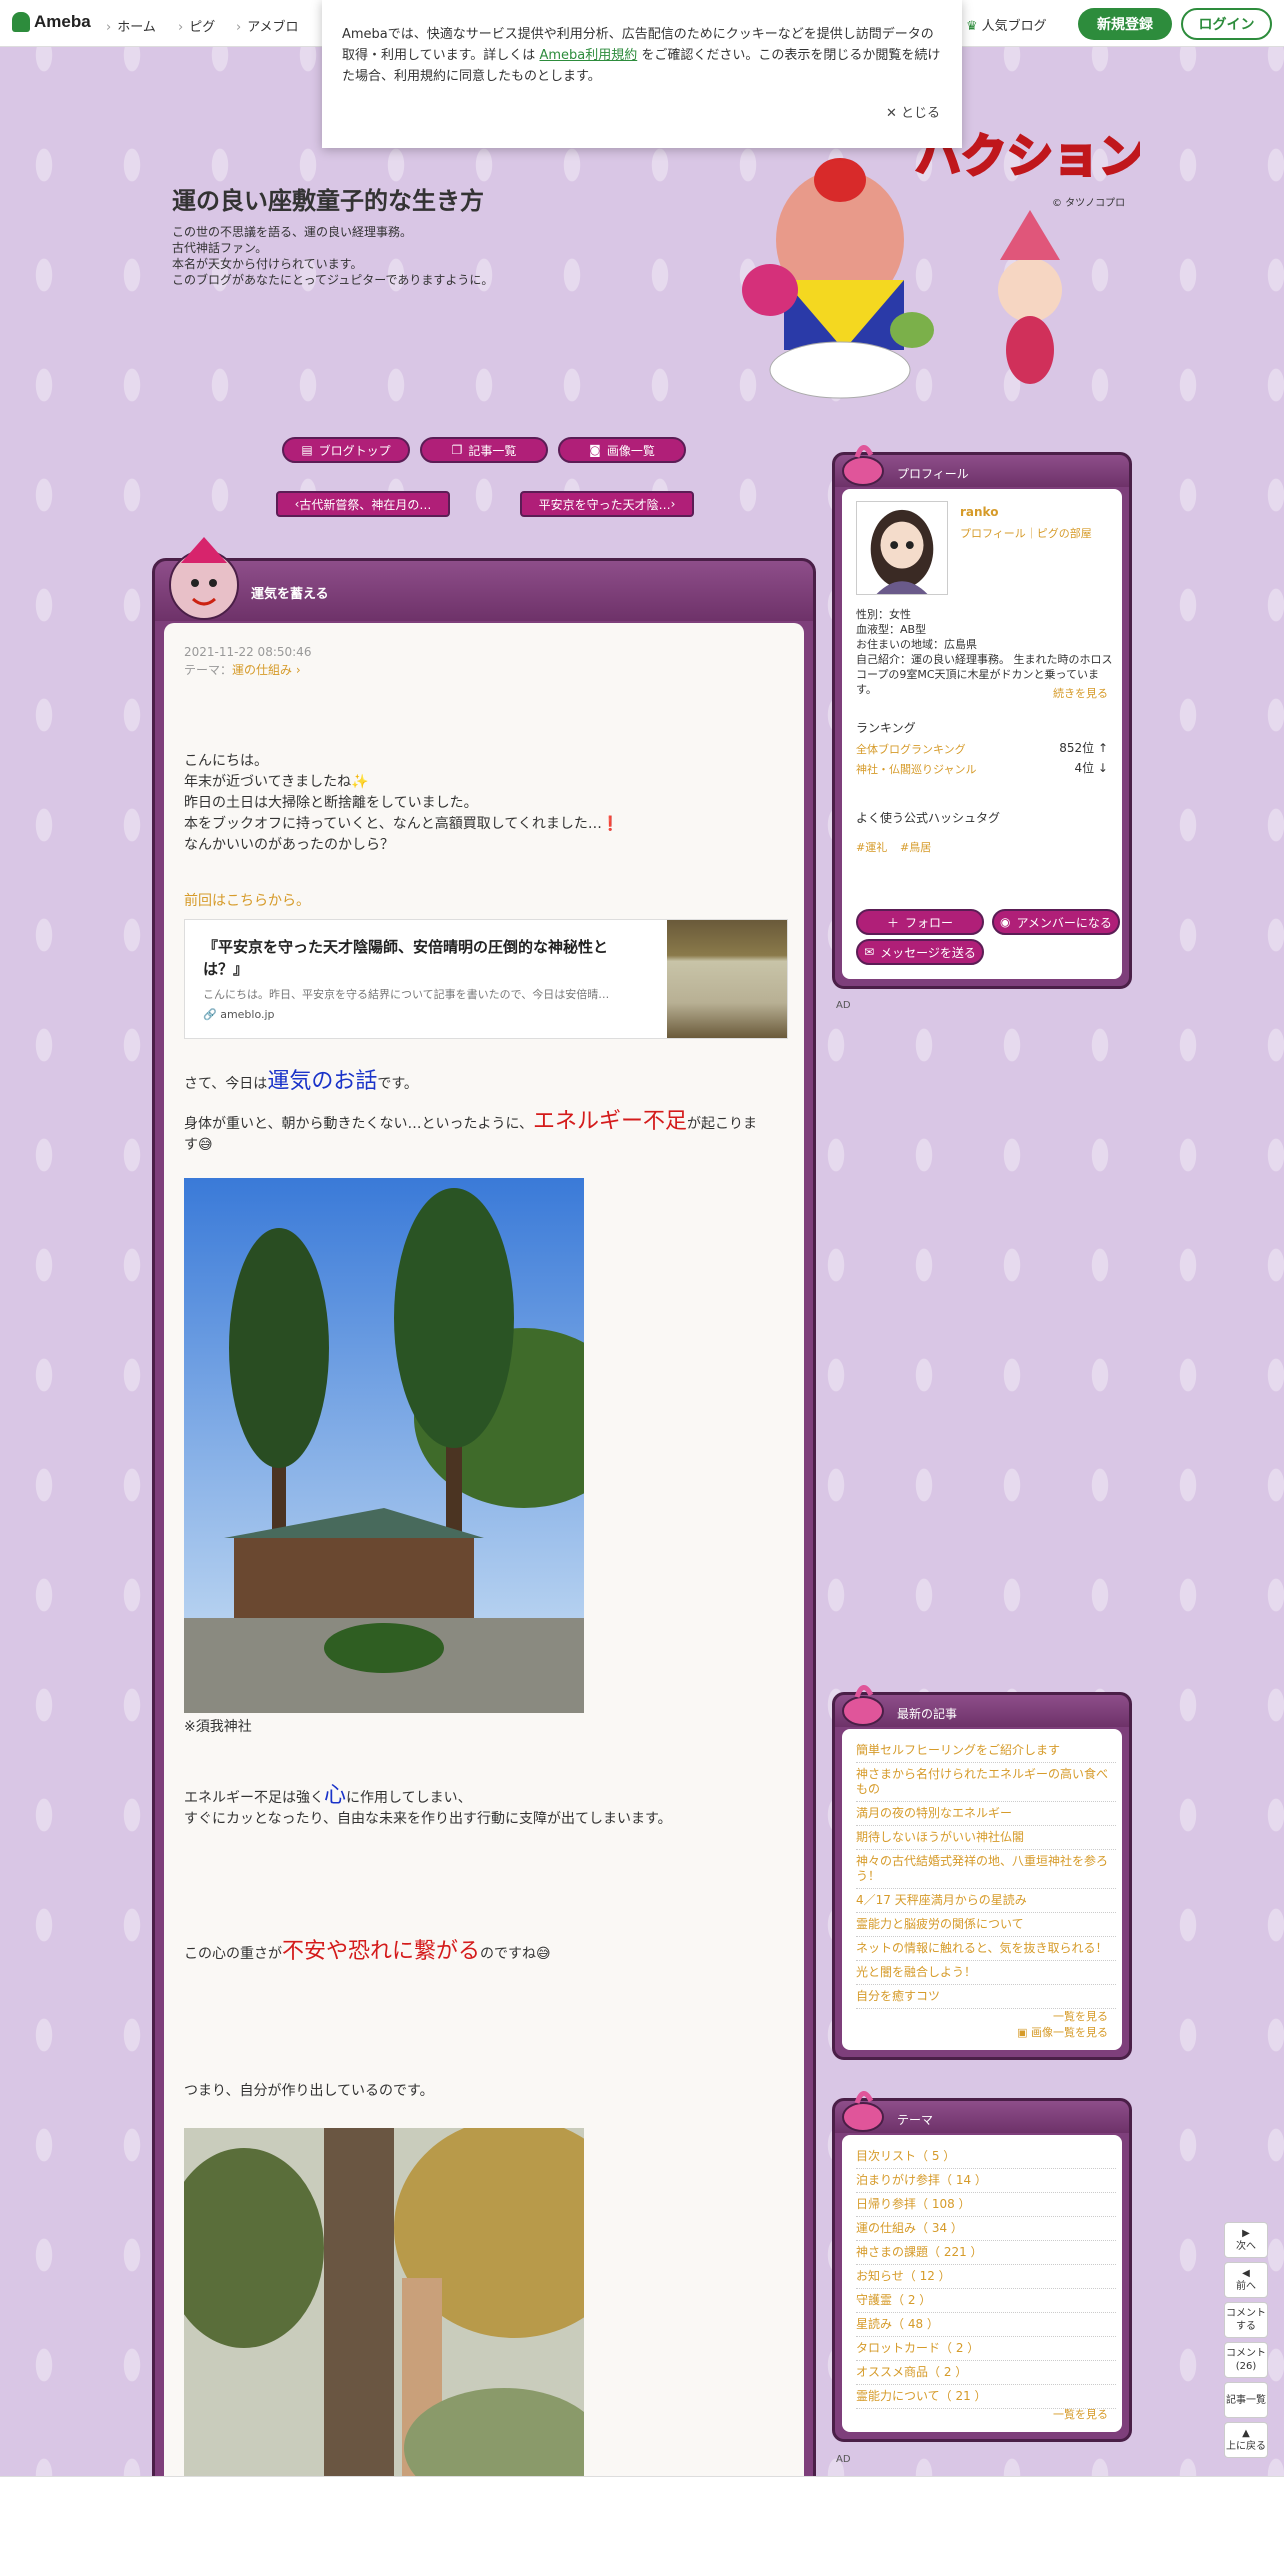 This screenshot has width=1284, height=2568. Describe the element at coordinates (927, 1714) in the screenshot. I see `recent-heading: 最新の記事` at that location.